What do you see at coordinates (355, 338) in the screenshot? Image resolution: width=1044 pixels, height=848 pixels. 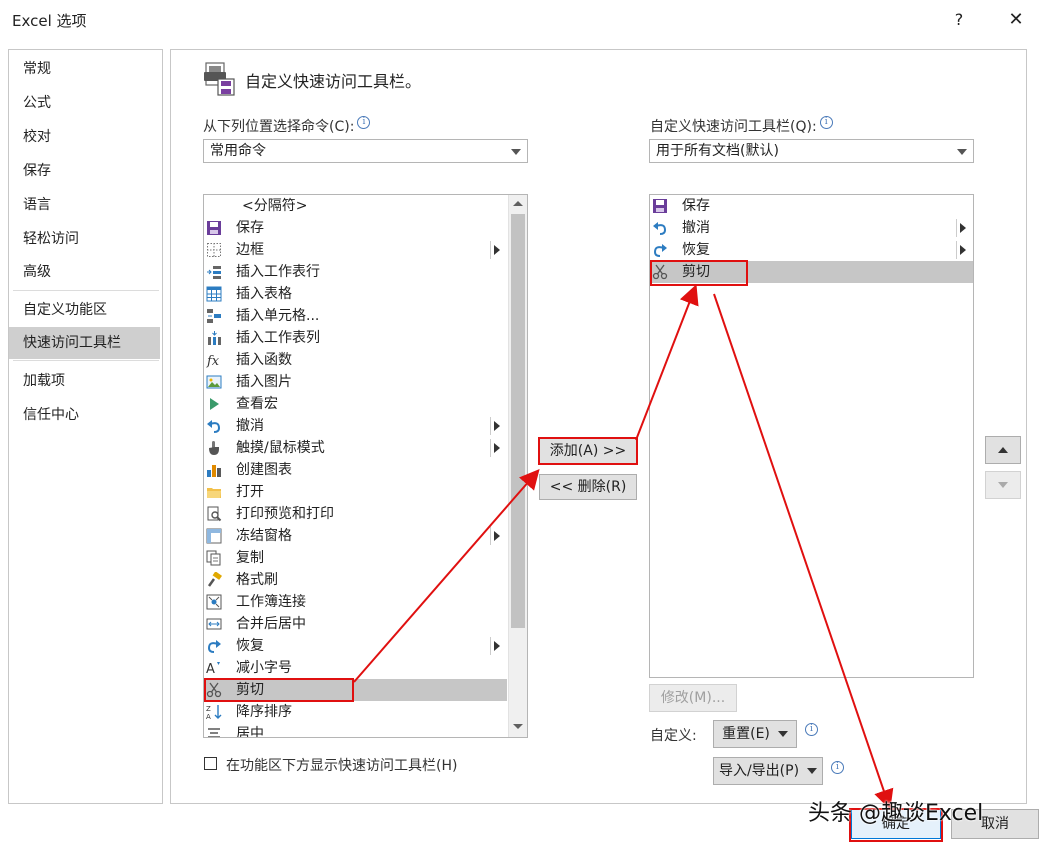 I see `list-item: 插入工作表列` at bounding box center [355, 338].